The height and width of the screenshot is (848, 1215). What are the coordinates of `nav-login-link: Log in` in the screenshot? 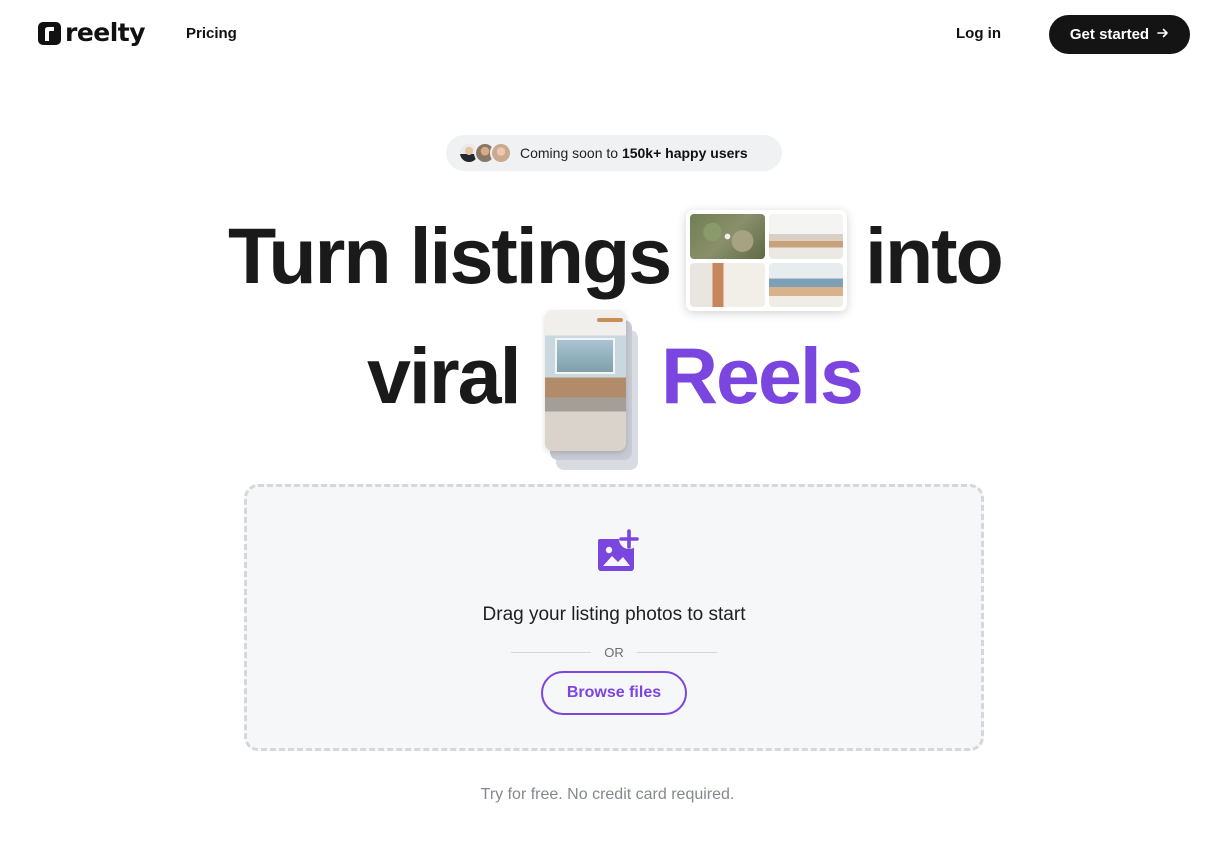 It's located at (978, 33).